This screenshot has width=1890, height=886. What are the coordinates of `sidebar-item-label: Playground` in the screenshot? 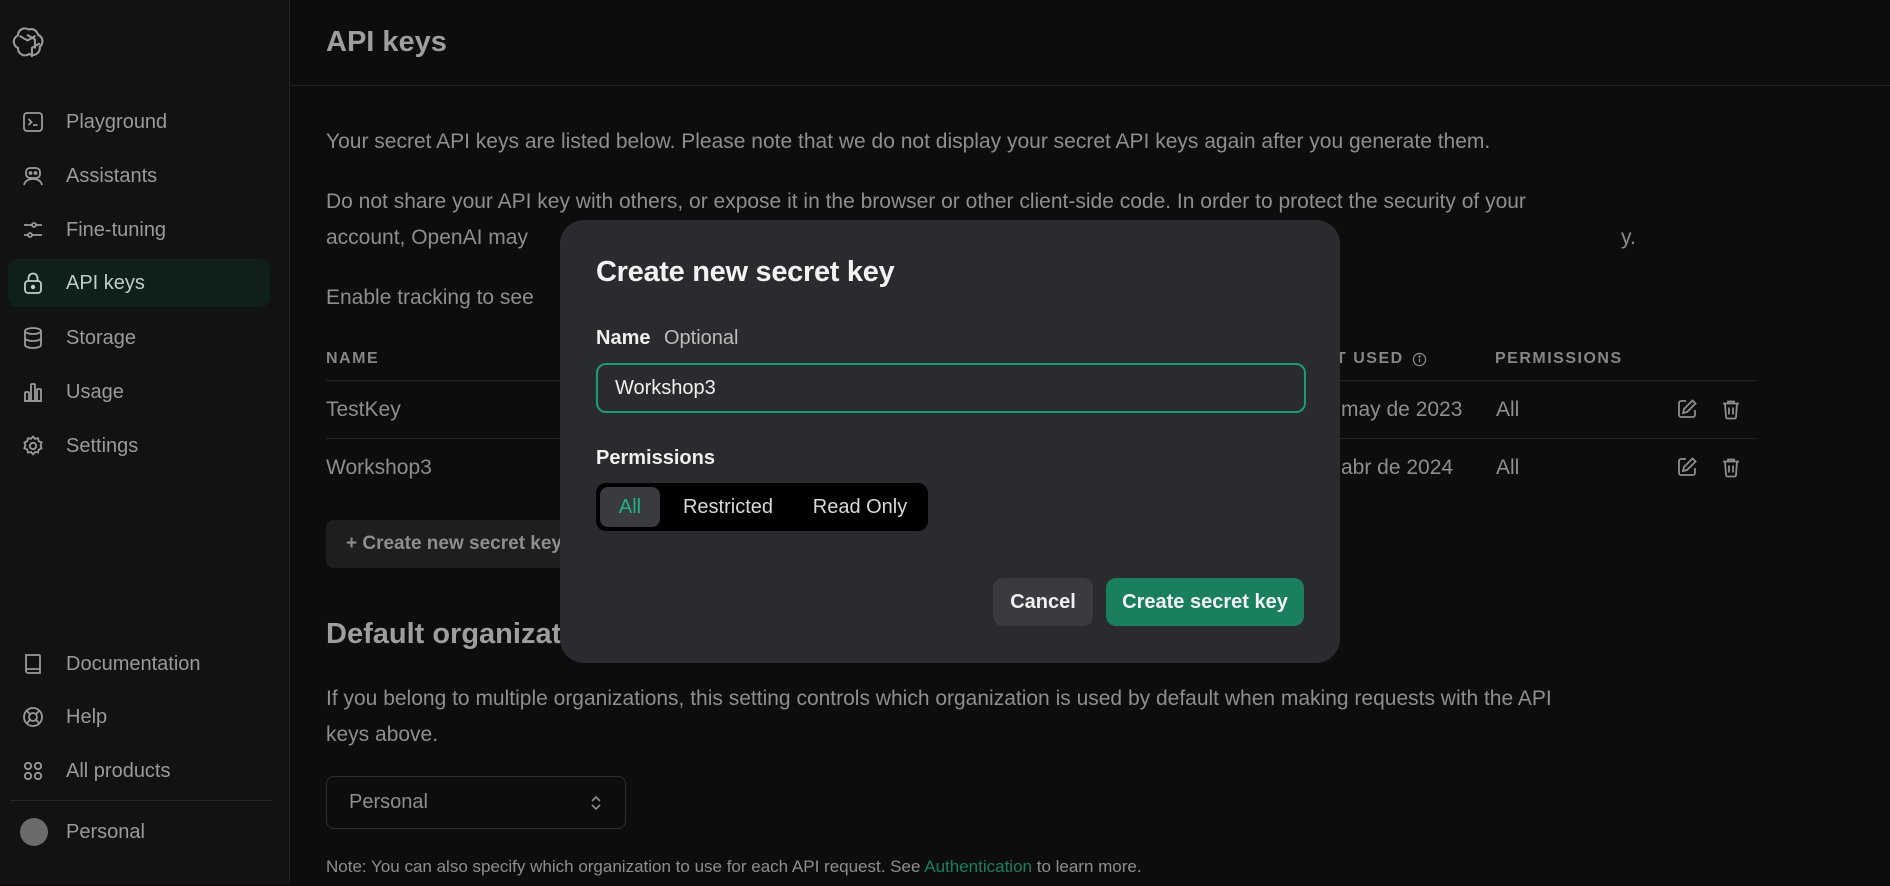 It's located at (117, 121).